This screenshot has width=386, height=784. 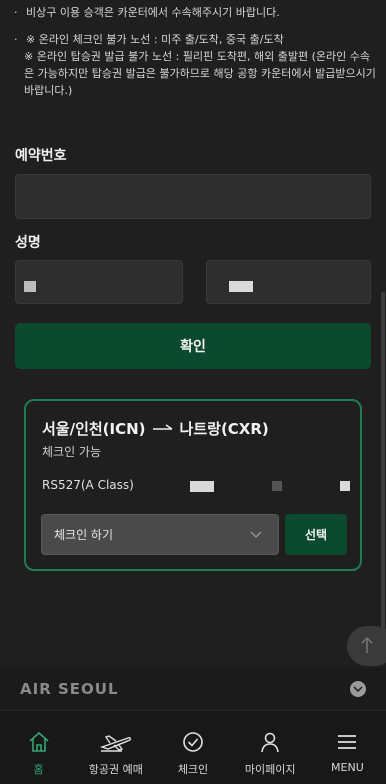 I want to click on name-label: 성명, so click(x=28, y=243).